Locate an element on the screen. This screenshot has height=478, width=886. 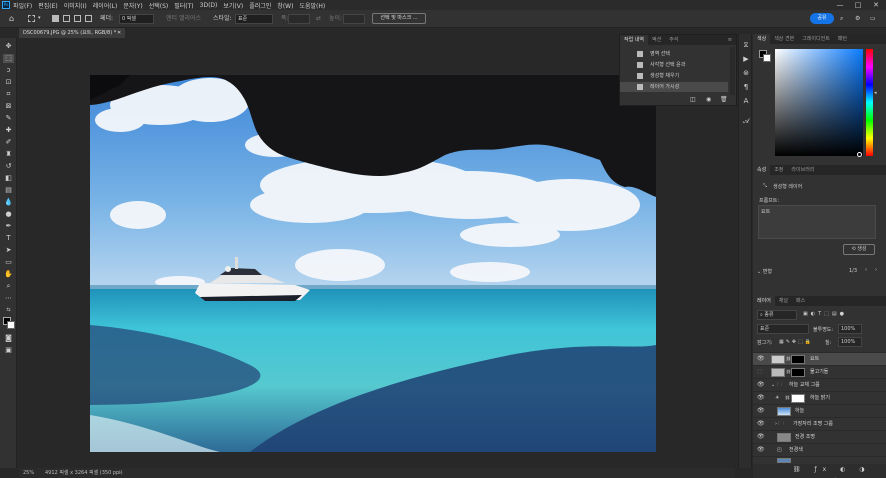
more-tools-icon: ⋯ is located at coordinates (8, 298).